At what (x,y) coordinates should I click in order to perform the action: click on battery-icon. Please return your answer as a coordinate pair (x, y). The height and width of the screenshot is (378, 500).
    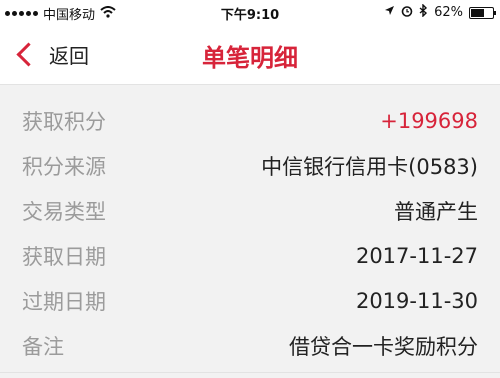
    Looking at the image, I should click on (482, 12).